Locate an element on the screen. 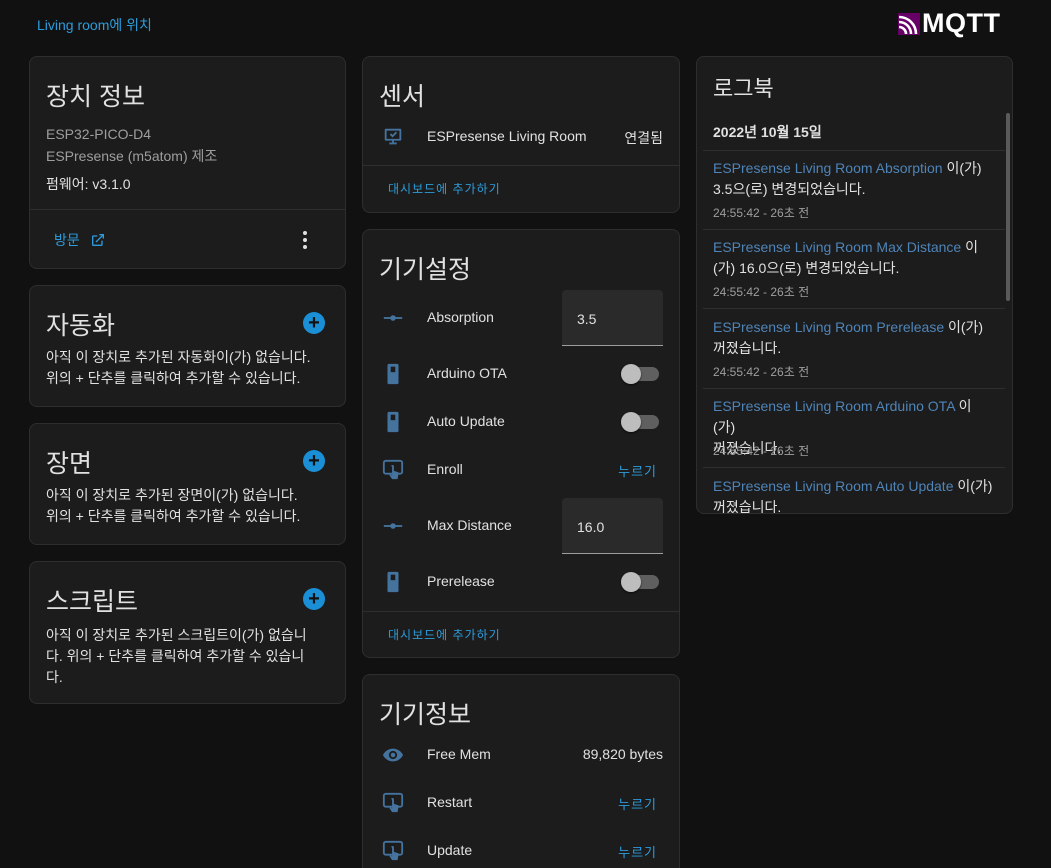  auto-update-toggle is located at coordinates (640, 422).